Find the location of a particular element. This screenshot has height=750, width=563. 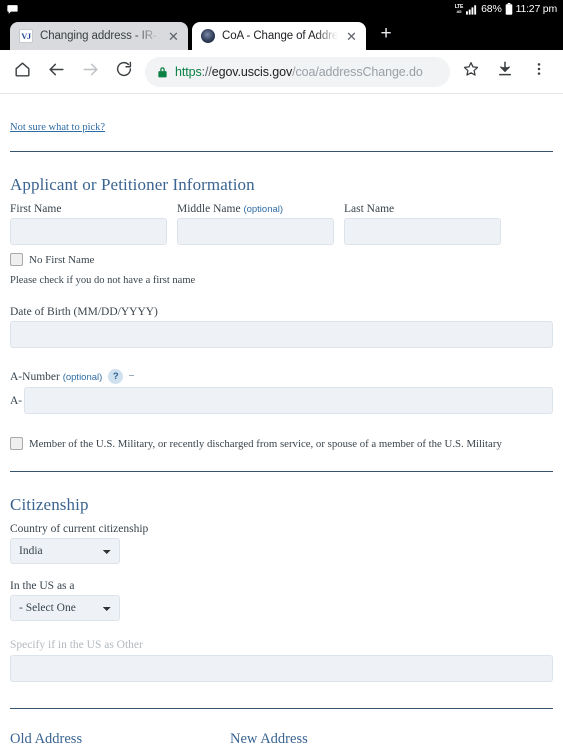

reload-icon is located at coordinates (124, 71).